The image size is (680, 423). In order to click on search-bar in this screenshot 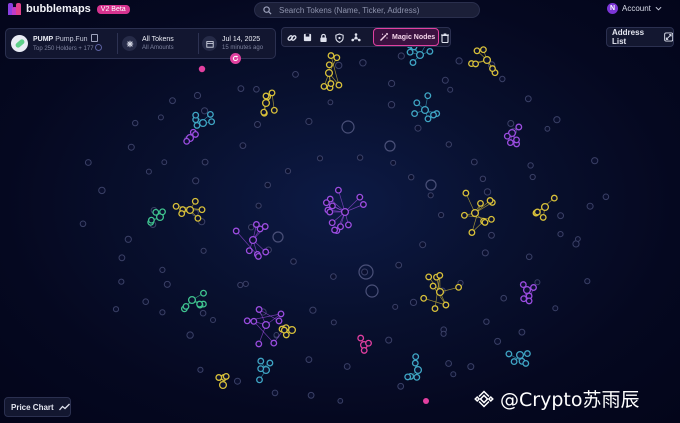, I will do `click(367, 10)`.